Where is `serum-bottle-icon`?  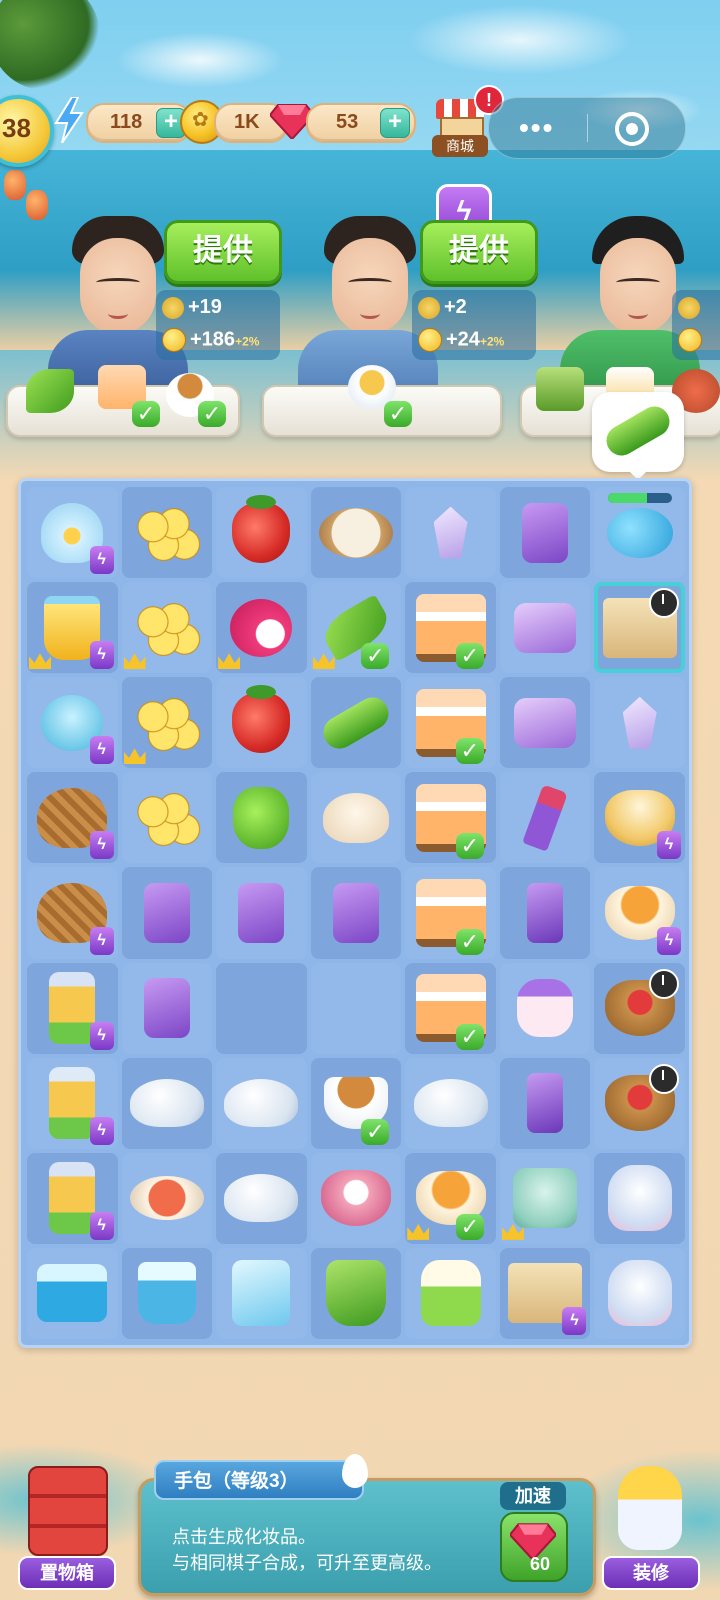
serum-bottle-icon is located at coordinates (545, 1103).